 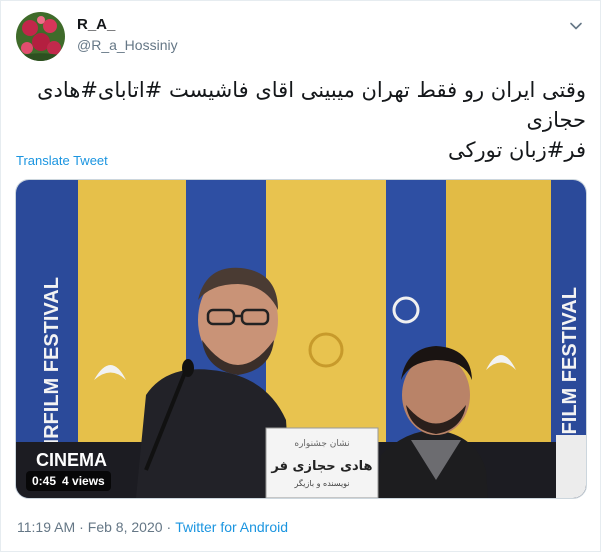 I want to click on chevron-down-icon, so click(x=576, y=26).